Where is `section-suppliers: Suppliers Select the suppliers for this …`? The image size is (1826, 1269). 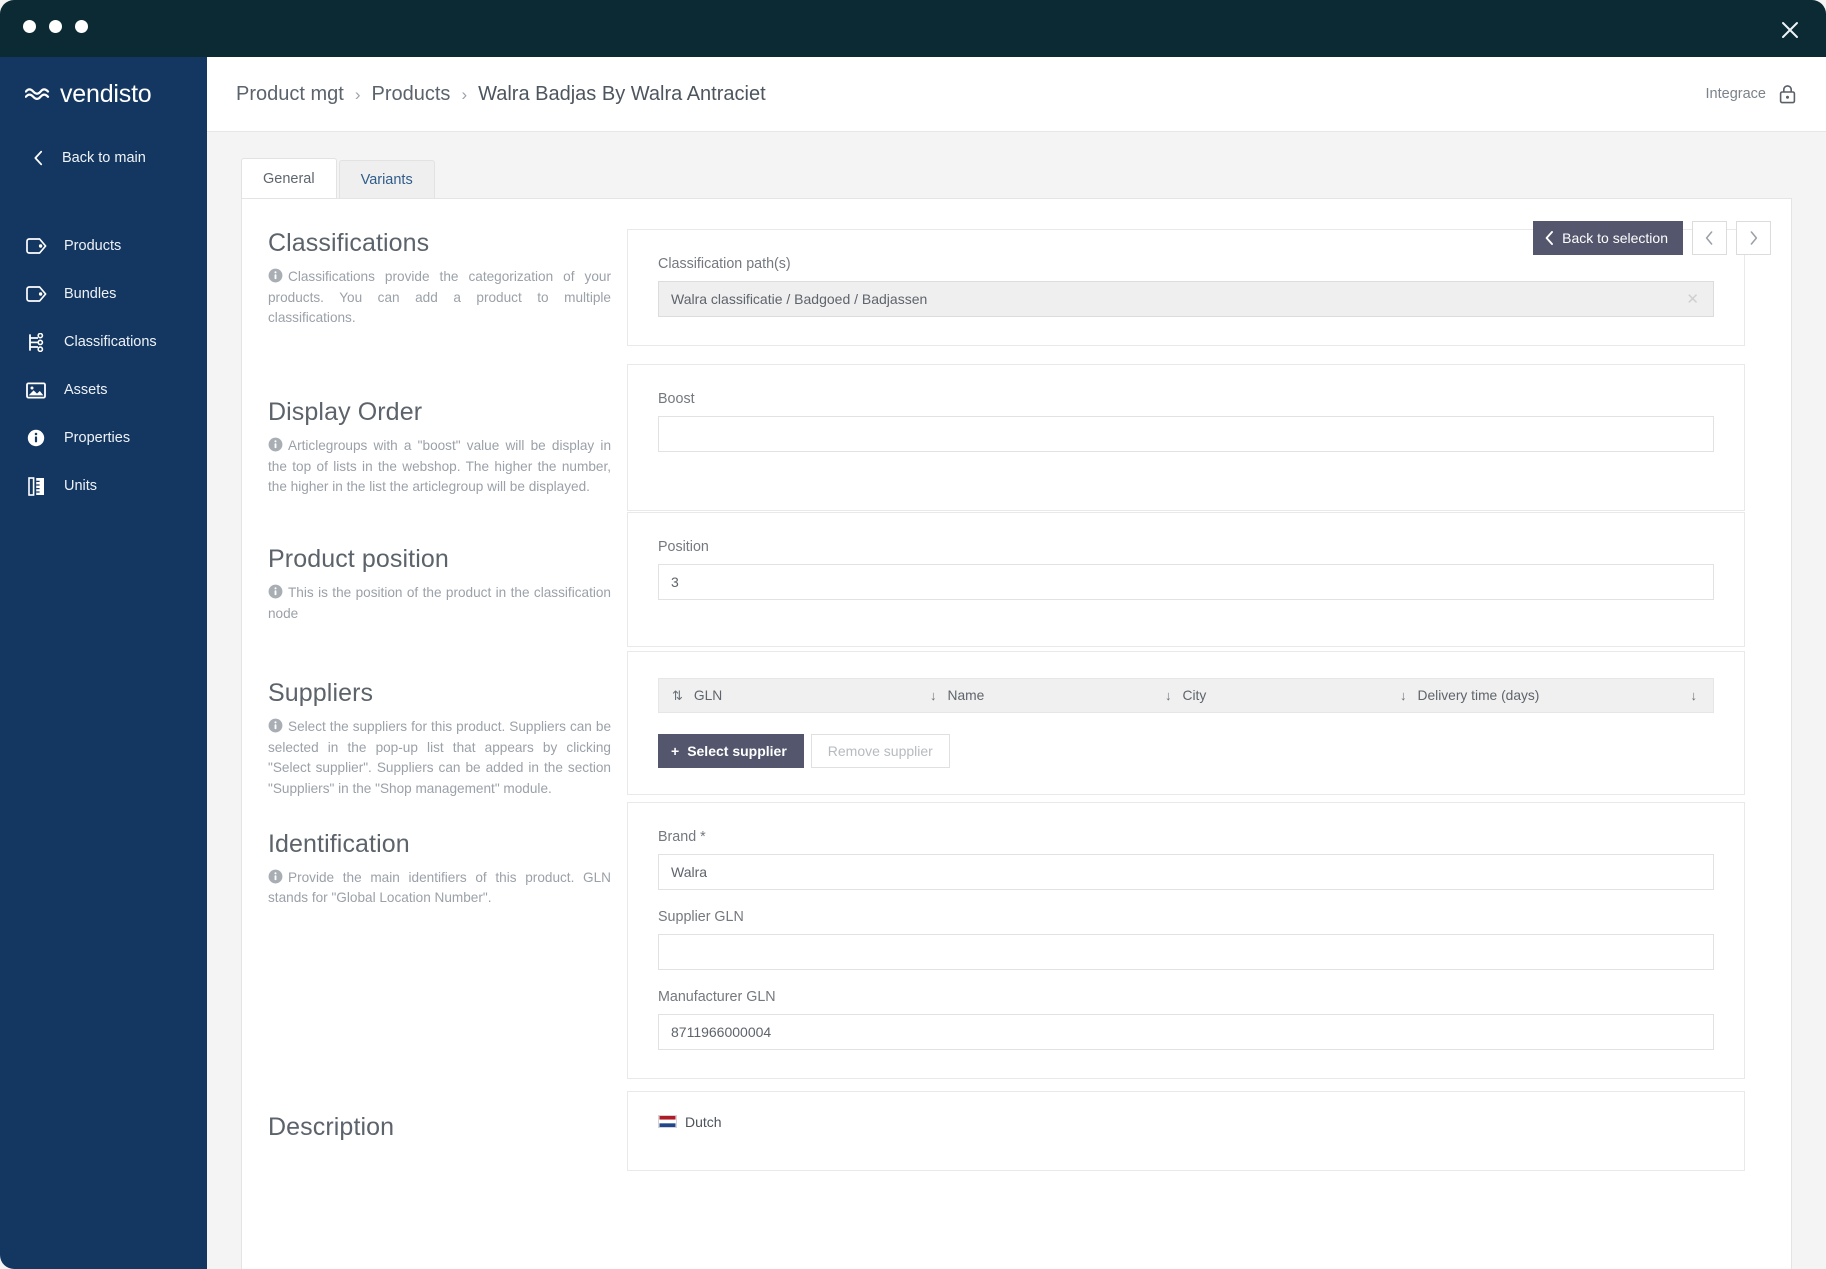
section-suppliers: Suppliers Select the suppliers for this … is located at coordinates (1016, 725).